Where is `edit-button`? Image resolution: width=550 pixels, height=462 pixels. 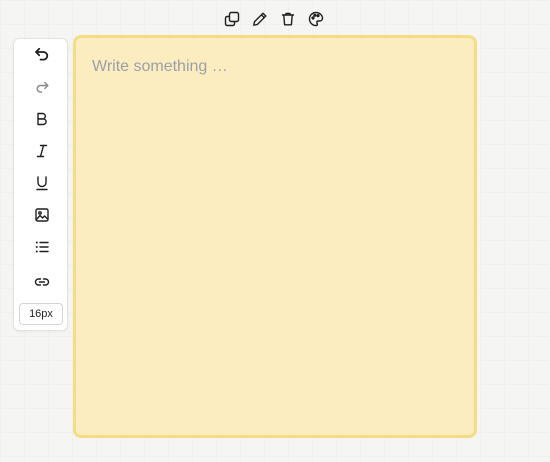 edit-button is located at coordinates (260, 19).